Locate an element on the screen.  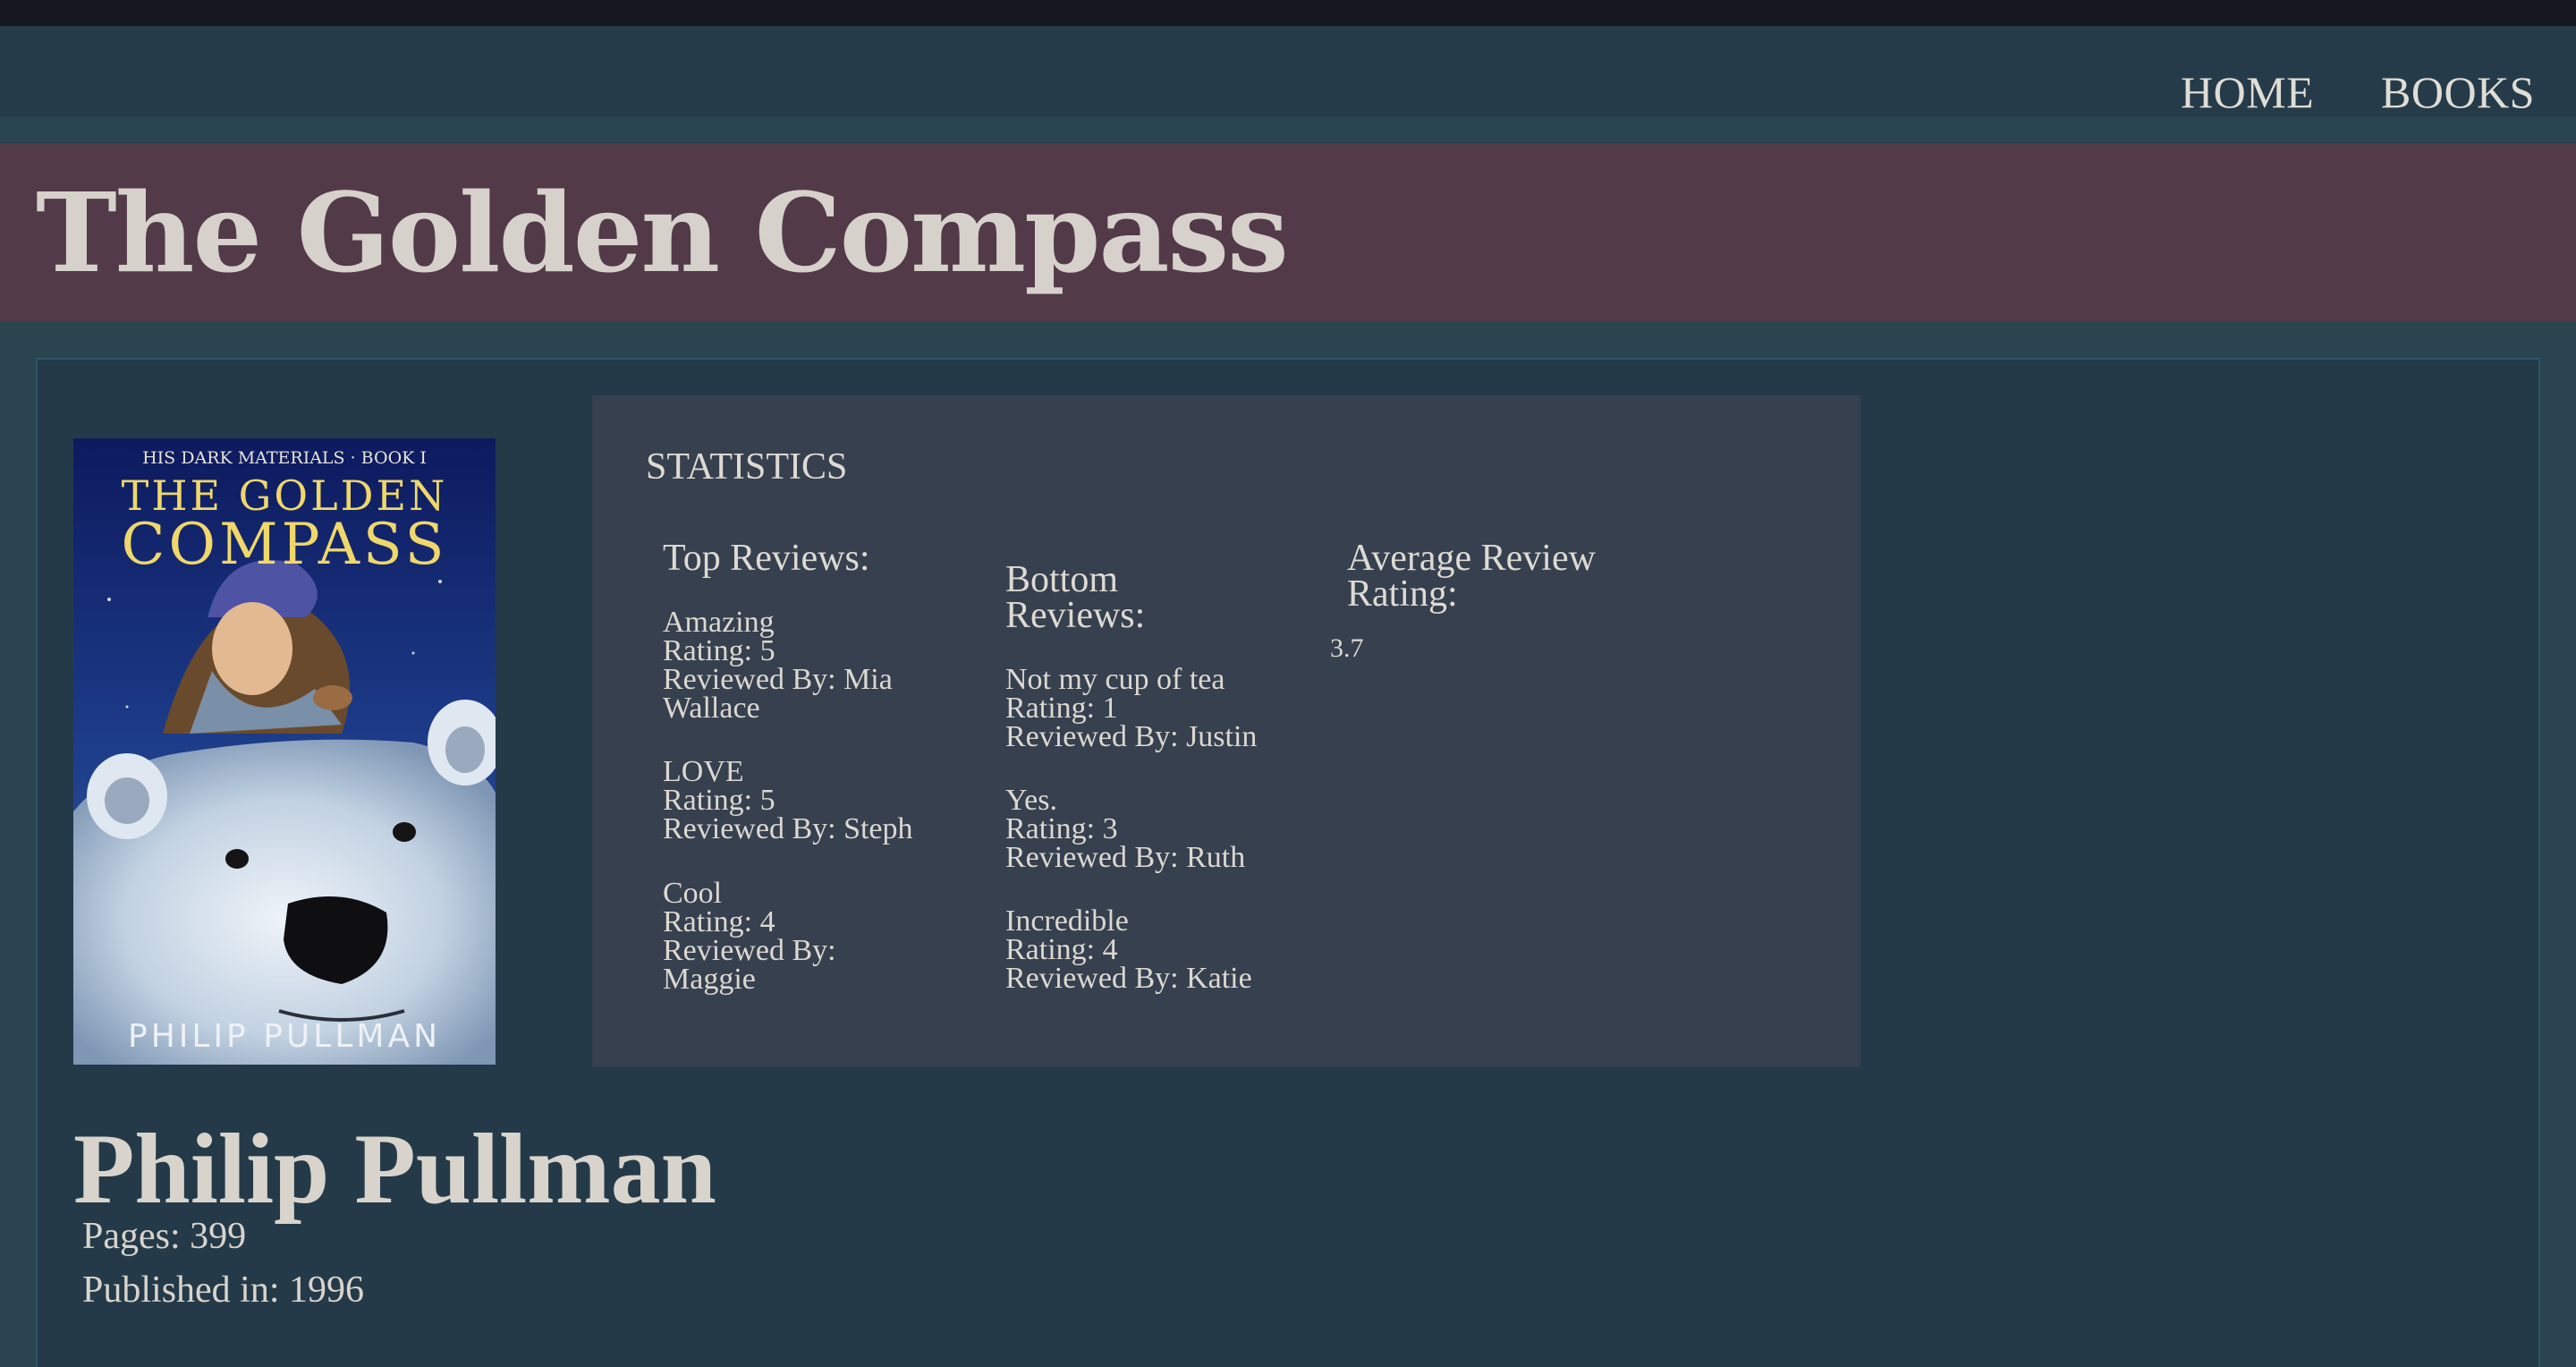
author-name: Philip Pullman is located at coordinates (394, 1169).